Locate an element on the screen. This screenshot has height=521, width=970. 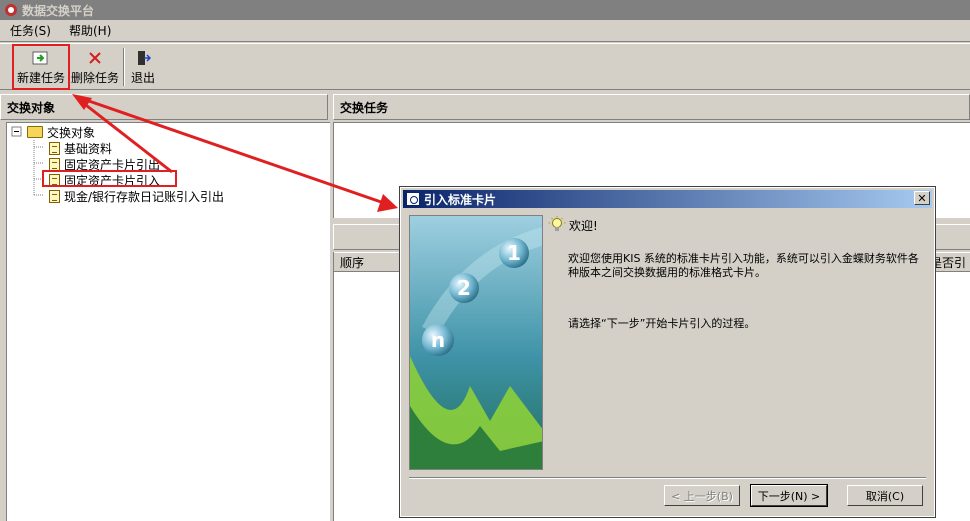
cancel-button: 取消(C) is located at coordinates (885, 495).